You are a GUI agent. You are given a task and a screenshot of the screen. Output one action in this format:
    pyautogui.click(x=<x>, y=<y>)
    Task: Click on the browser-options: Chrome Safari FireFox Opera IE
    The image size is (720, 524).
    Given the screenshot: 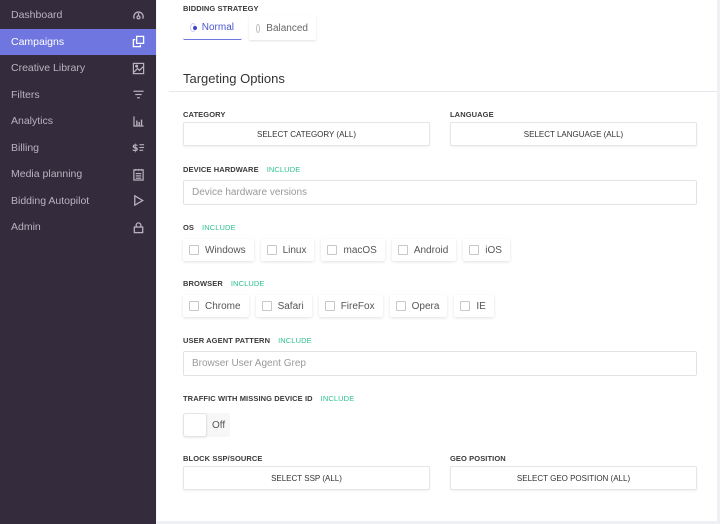 What is the action you would take?
    pyautogui.click(x=338, y=306)
    